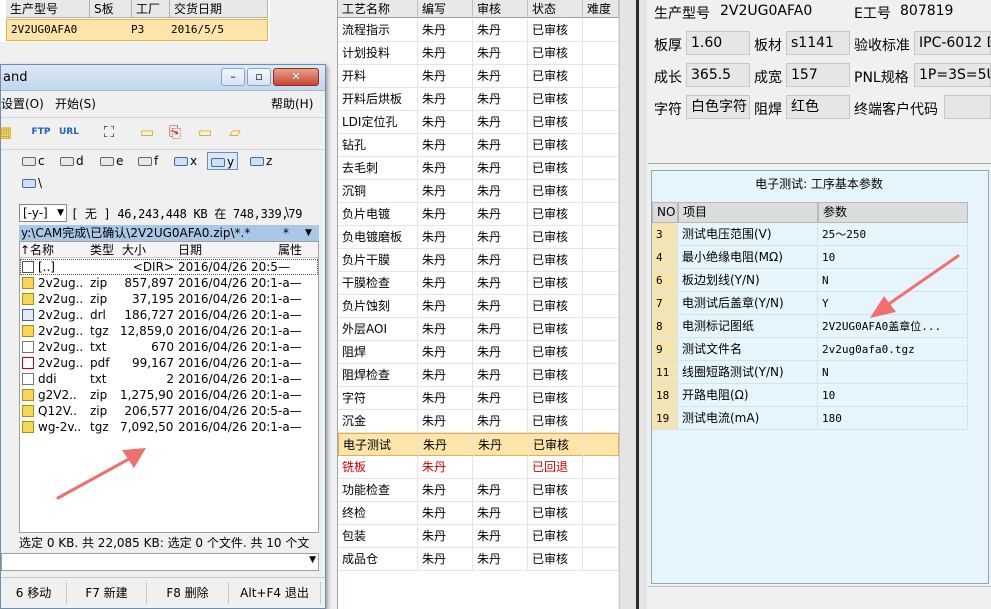  I want to click on file-row: 2v2ug.. tgz 12,859,086 2016/04/26 20:15-a—, so click(169, 331).